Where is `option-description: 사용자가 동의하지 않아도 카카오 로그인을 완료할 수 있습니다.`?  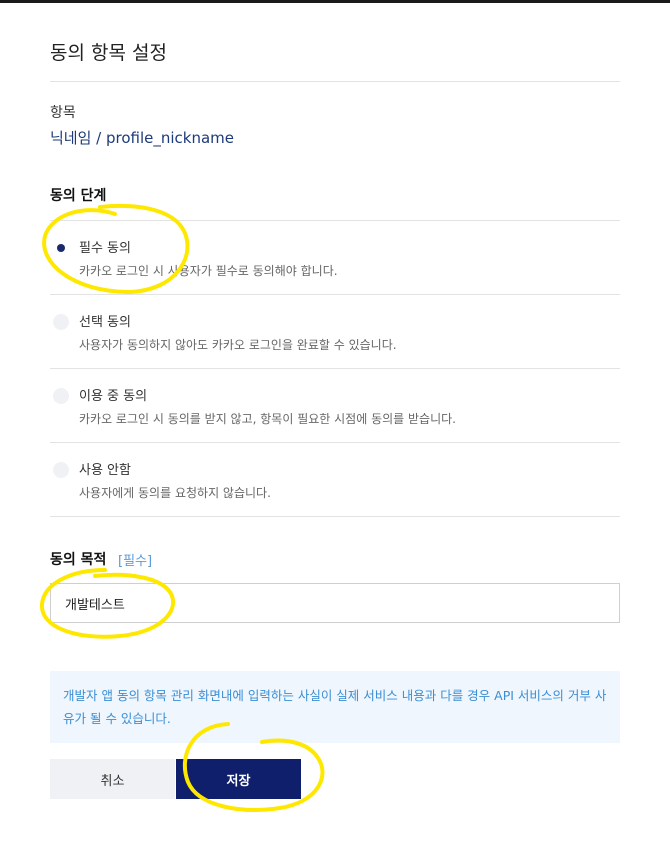 option-description: 사용자가 동의하지 않아도 카카오 로그인을 완료할 수 있습니다. is located at coordinates (238, 345).